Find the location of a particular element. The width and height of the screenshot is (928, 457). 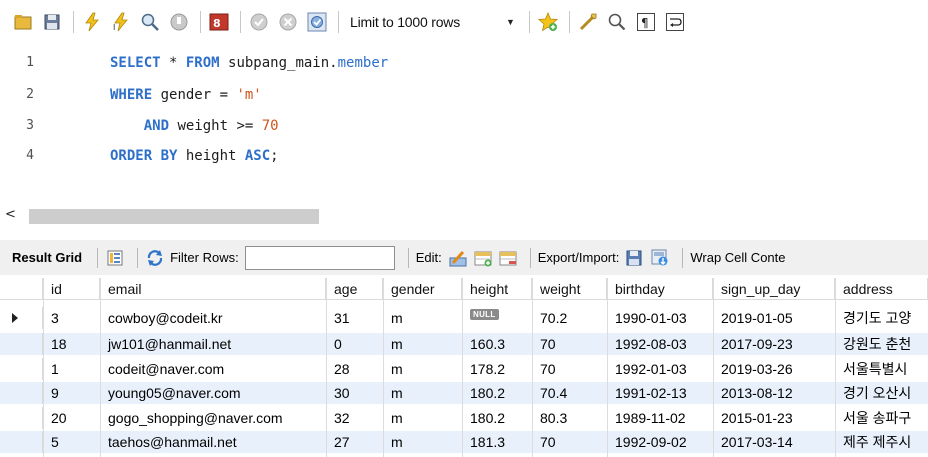

editor-horizontal-scrollbar: < is located at coordinates (464, 216).